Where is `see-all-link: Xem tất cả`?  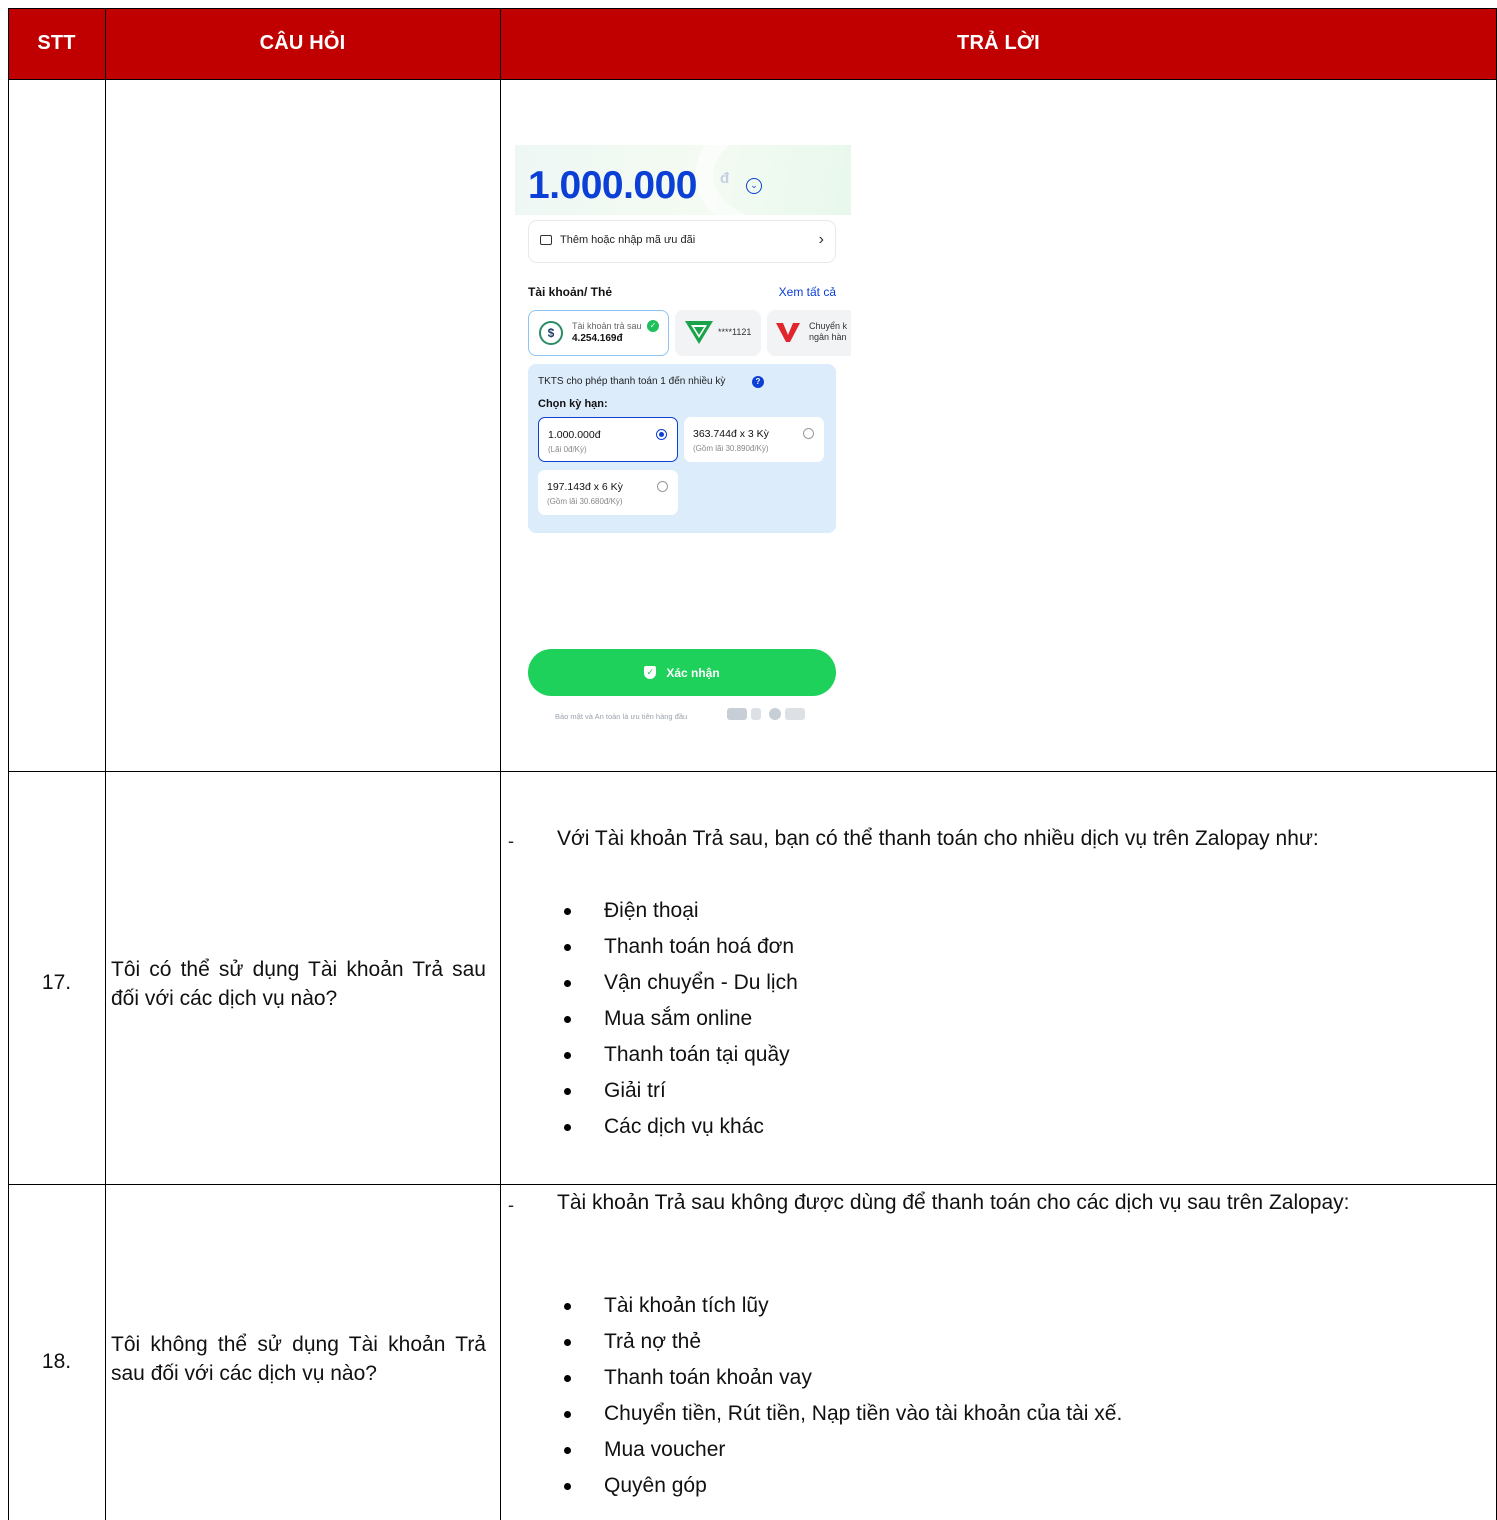
see-all-link: Xem tất cả is located at coordinates (807, 292).